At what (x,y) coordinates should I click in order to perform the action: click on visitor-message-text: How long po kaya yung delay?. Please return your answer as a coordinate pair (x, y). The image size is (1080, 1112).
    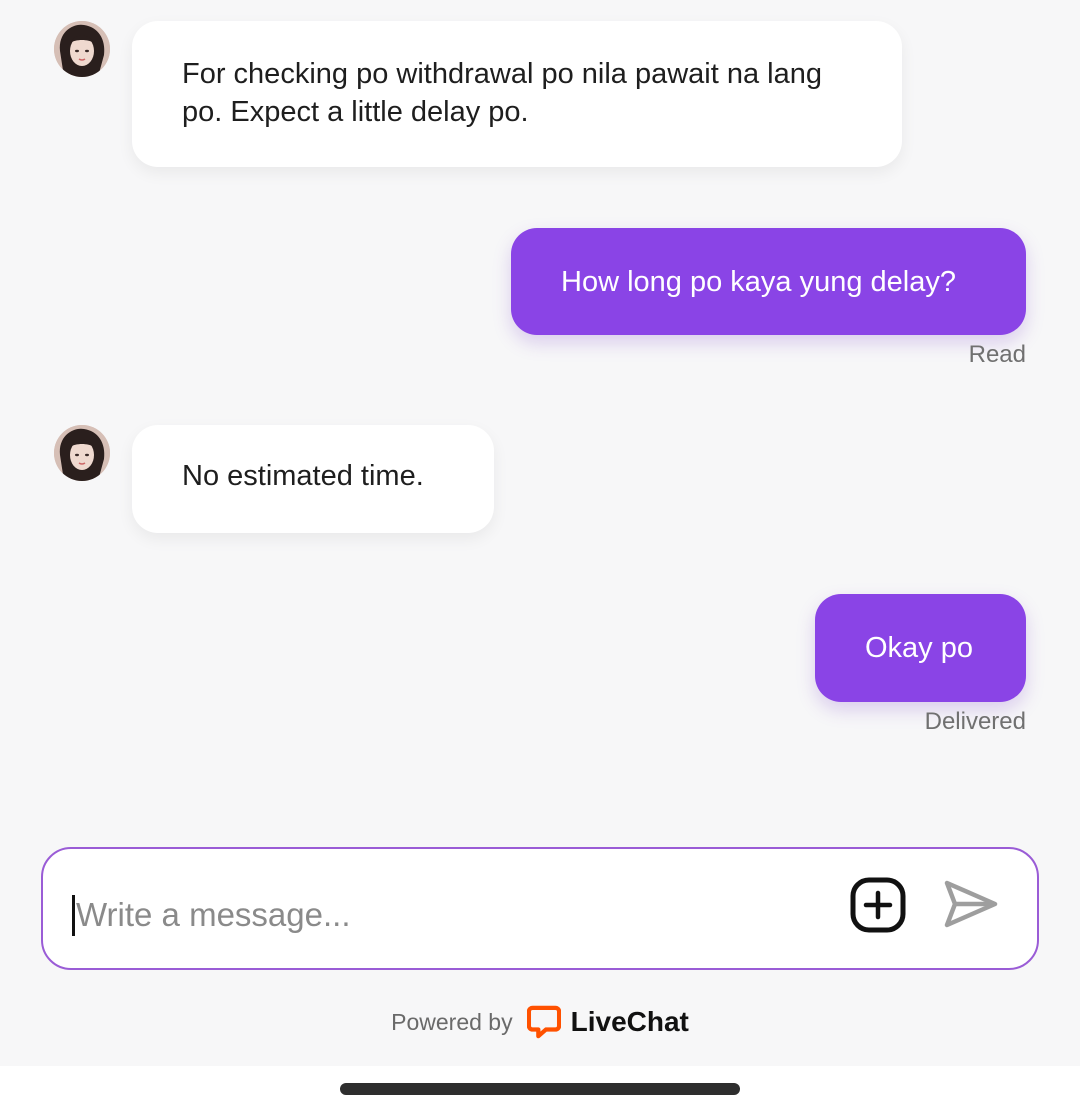
    Looking at the image, I should click on (758, 281).